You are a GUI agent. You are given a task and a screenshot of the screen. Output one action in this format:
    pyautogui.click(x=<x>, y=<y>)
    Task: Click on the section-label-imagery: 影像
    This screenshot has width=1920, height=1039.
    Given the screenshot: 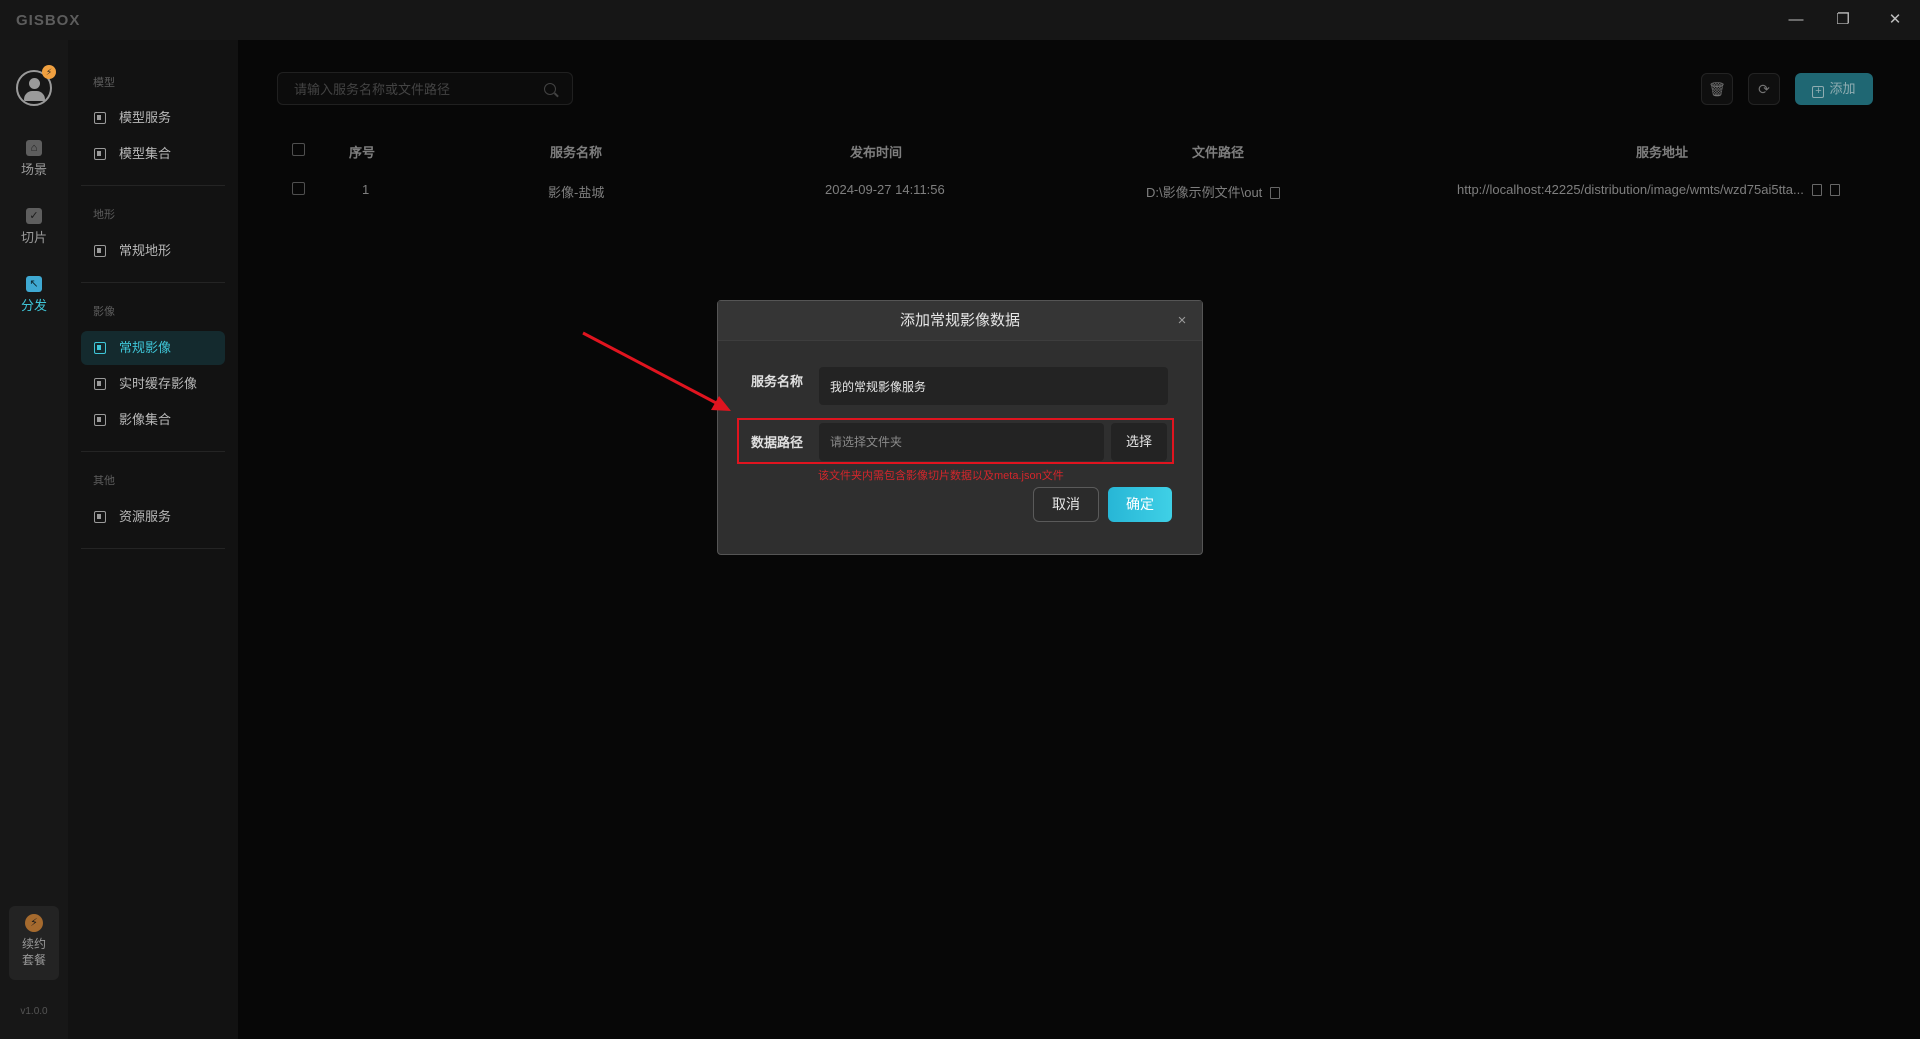 What is the action you would take?
    pyautogui.click(x=104, y=312)
    